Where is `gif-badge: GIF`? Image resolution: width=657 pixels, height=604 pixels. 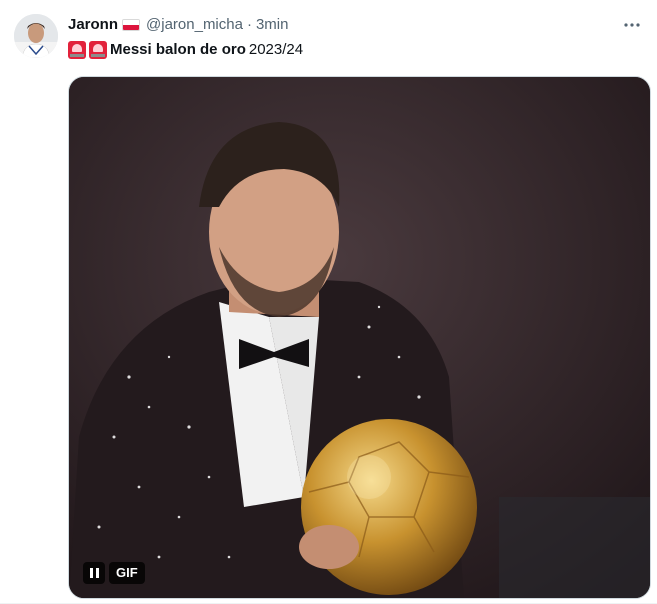
gif-badge: GIF is located at coordinates (127, 573).